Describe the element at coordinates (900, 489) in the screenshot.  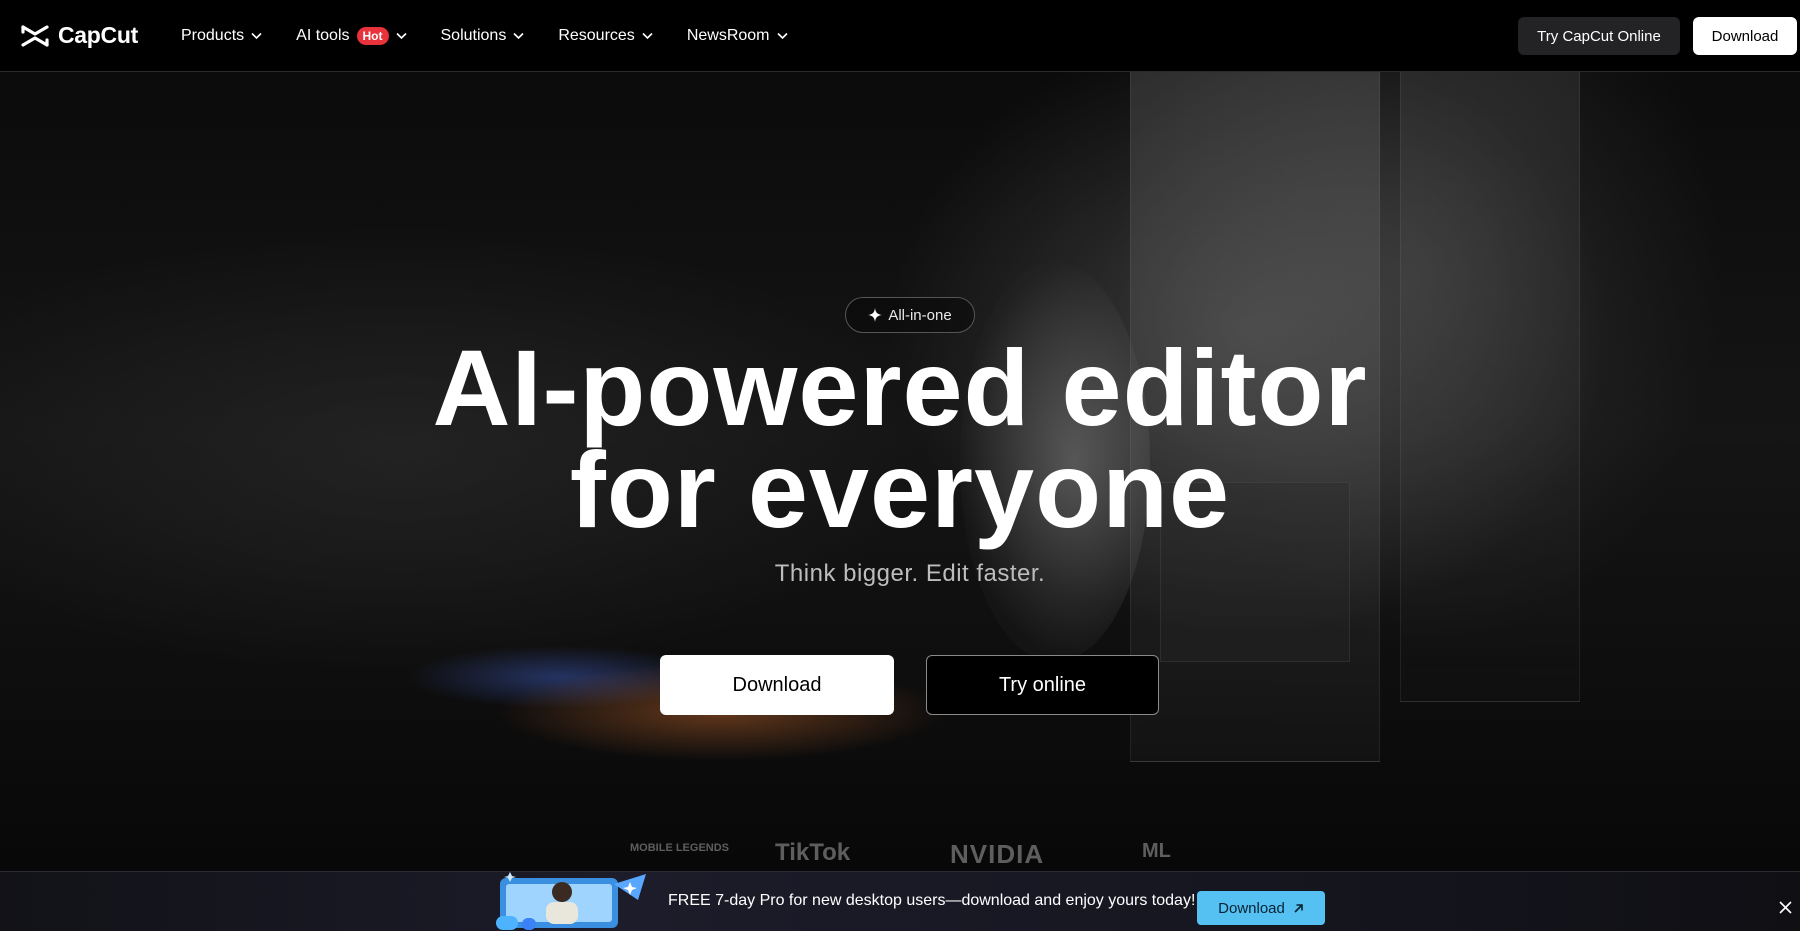
I see `hero-title-line2: for everyone` at that location.